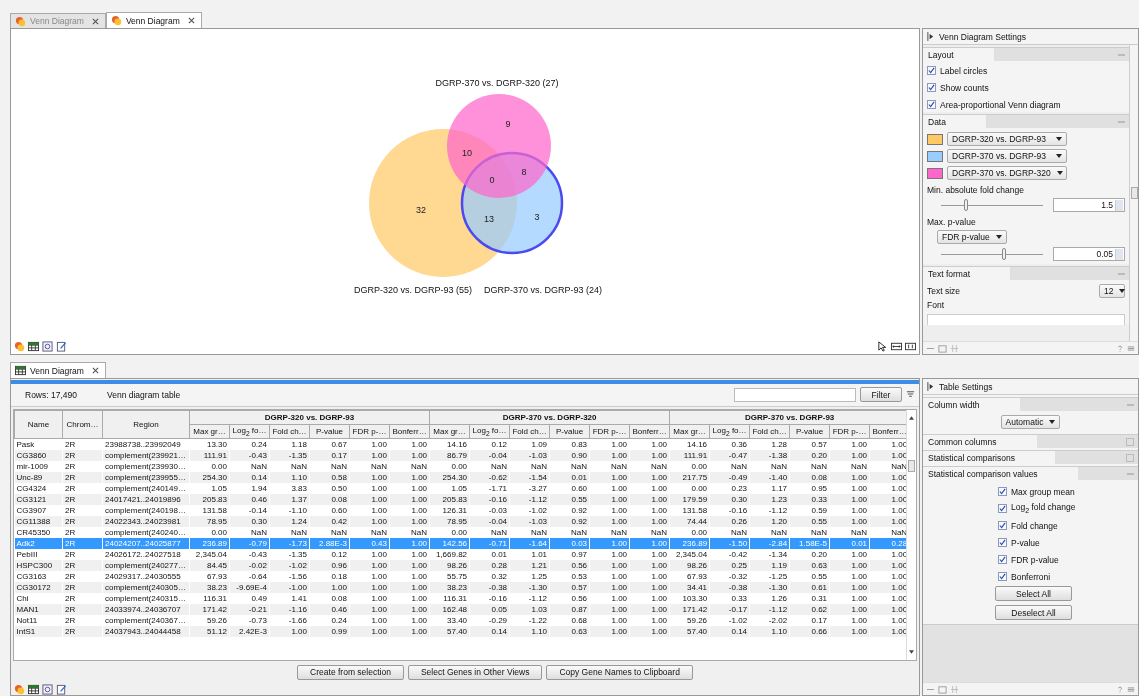 Image resolution: width=1139 pixels, height=696 pixels. I want to click on table-cell: 0.00, so click(689, 488).